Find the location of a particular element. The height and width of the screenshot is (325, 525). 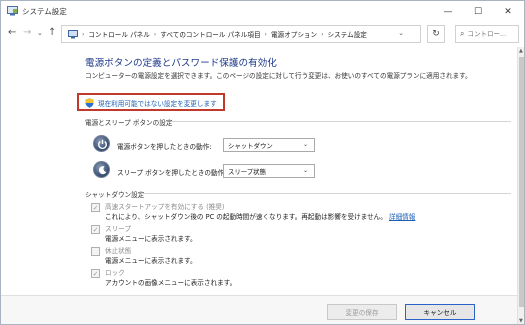

window-title: システム設定 is located at coordinates (44, 11).